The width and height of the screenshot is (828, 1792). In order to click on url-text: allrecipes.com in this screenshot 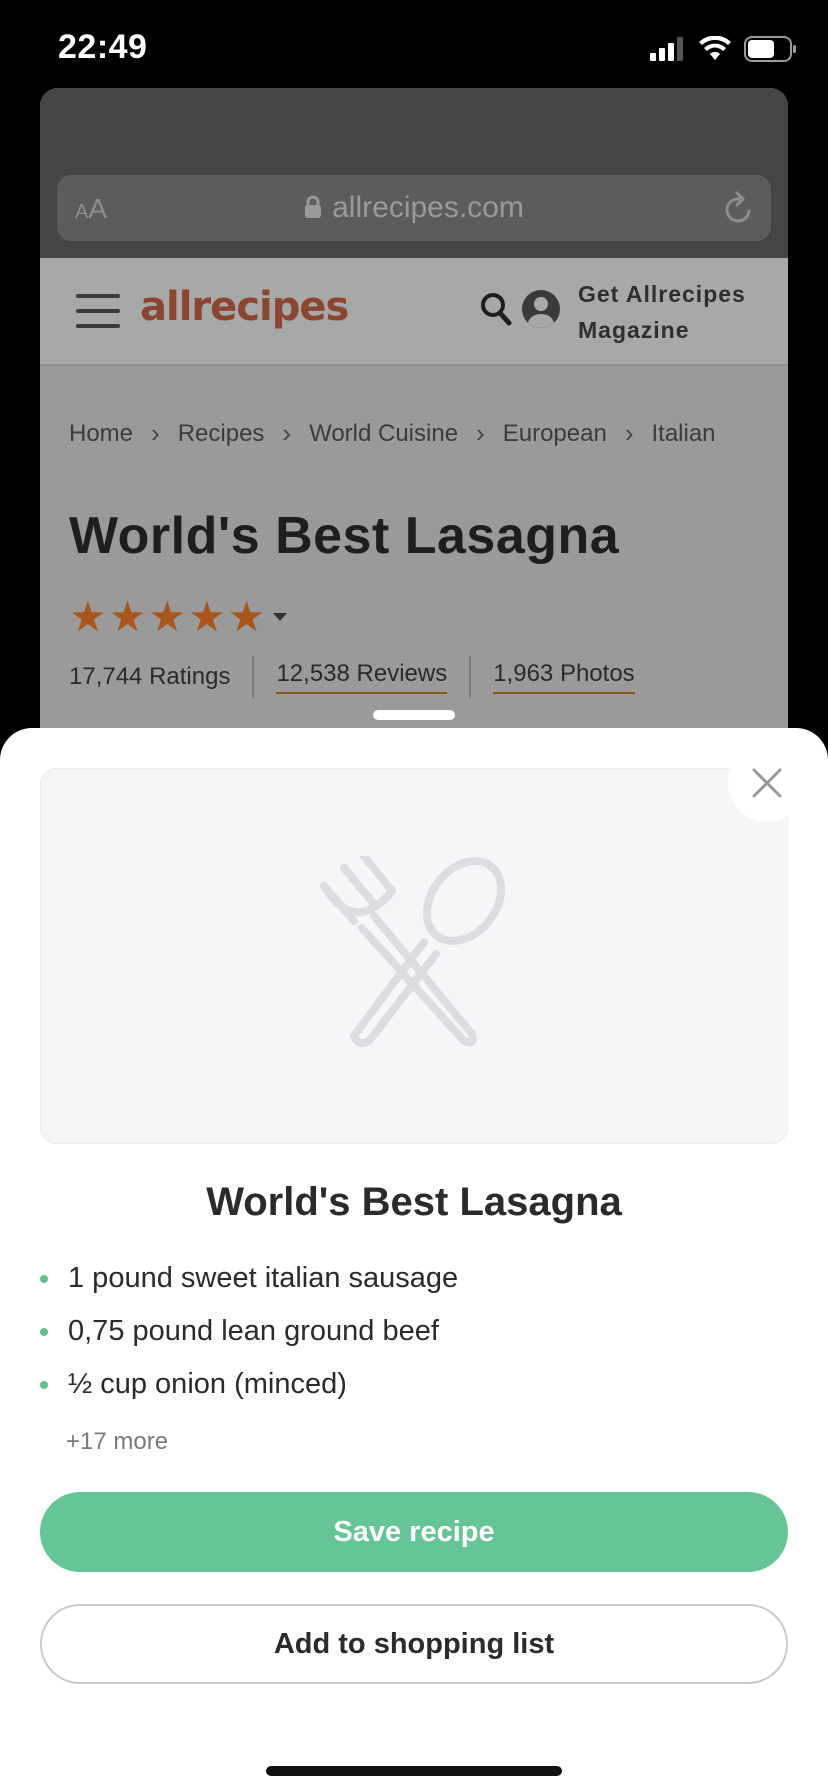, I will do `click(428, 207)`.